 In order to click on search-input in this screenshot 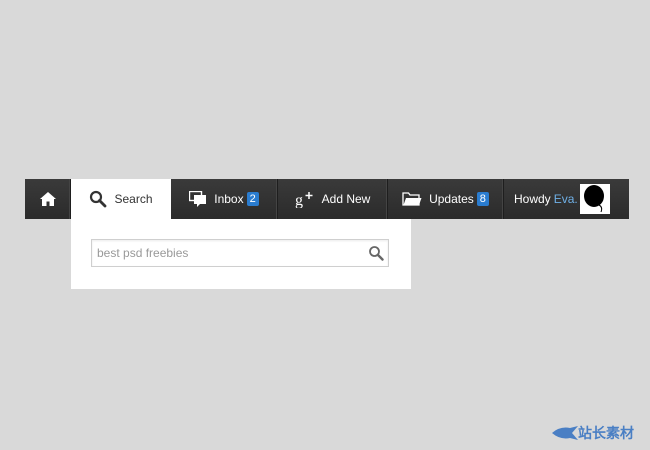, I will do `click(227, 253)`.